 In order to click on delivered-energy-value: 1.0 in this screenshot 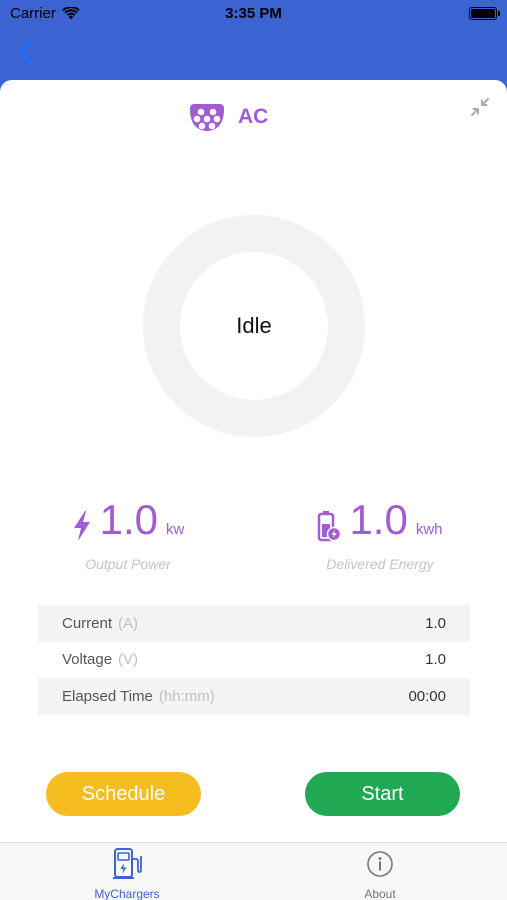, I will do `click(378, 519)`.